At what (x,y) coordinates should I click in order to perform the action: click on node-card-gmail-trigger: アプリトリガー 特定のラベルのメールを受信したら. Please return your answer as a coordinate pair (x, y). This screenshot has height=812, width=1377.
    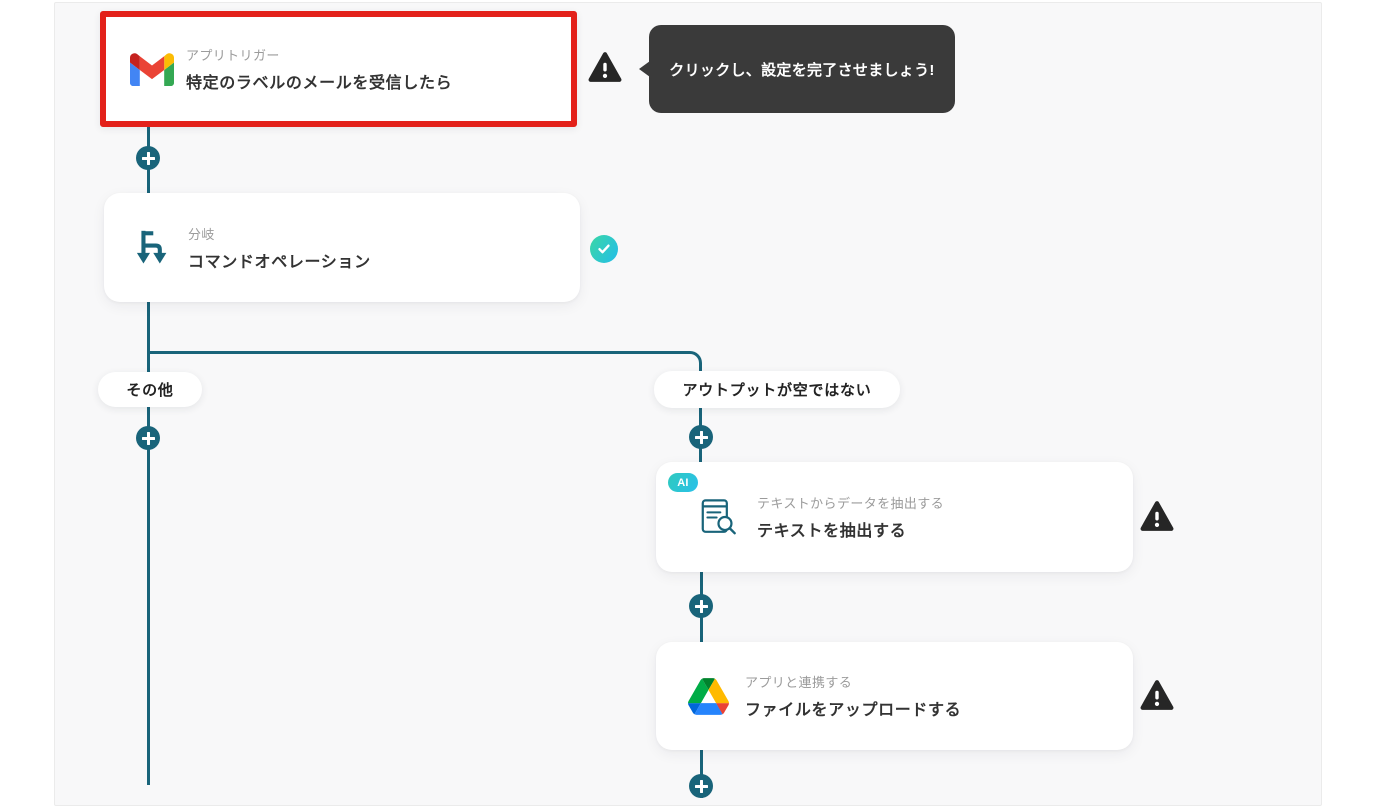
    Looking at the image, I should click on (338, 69).